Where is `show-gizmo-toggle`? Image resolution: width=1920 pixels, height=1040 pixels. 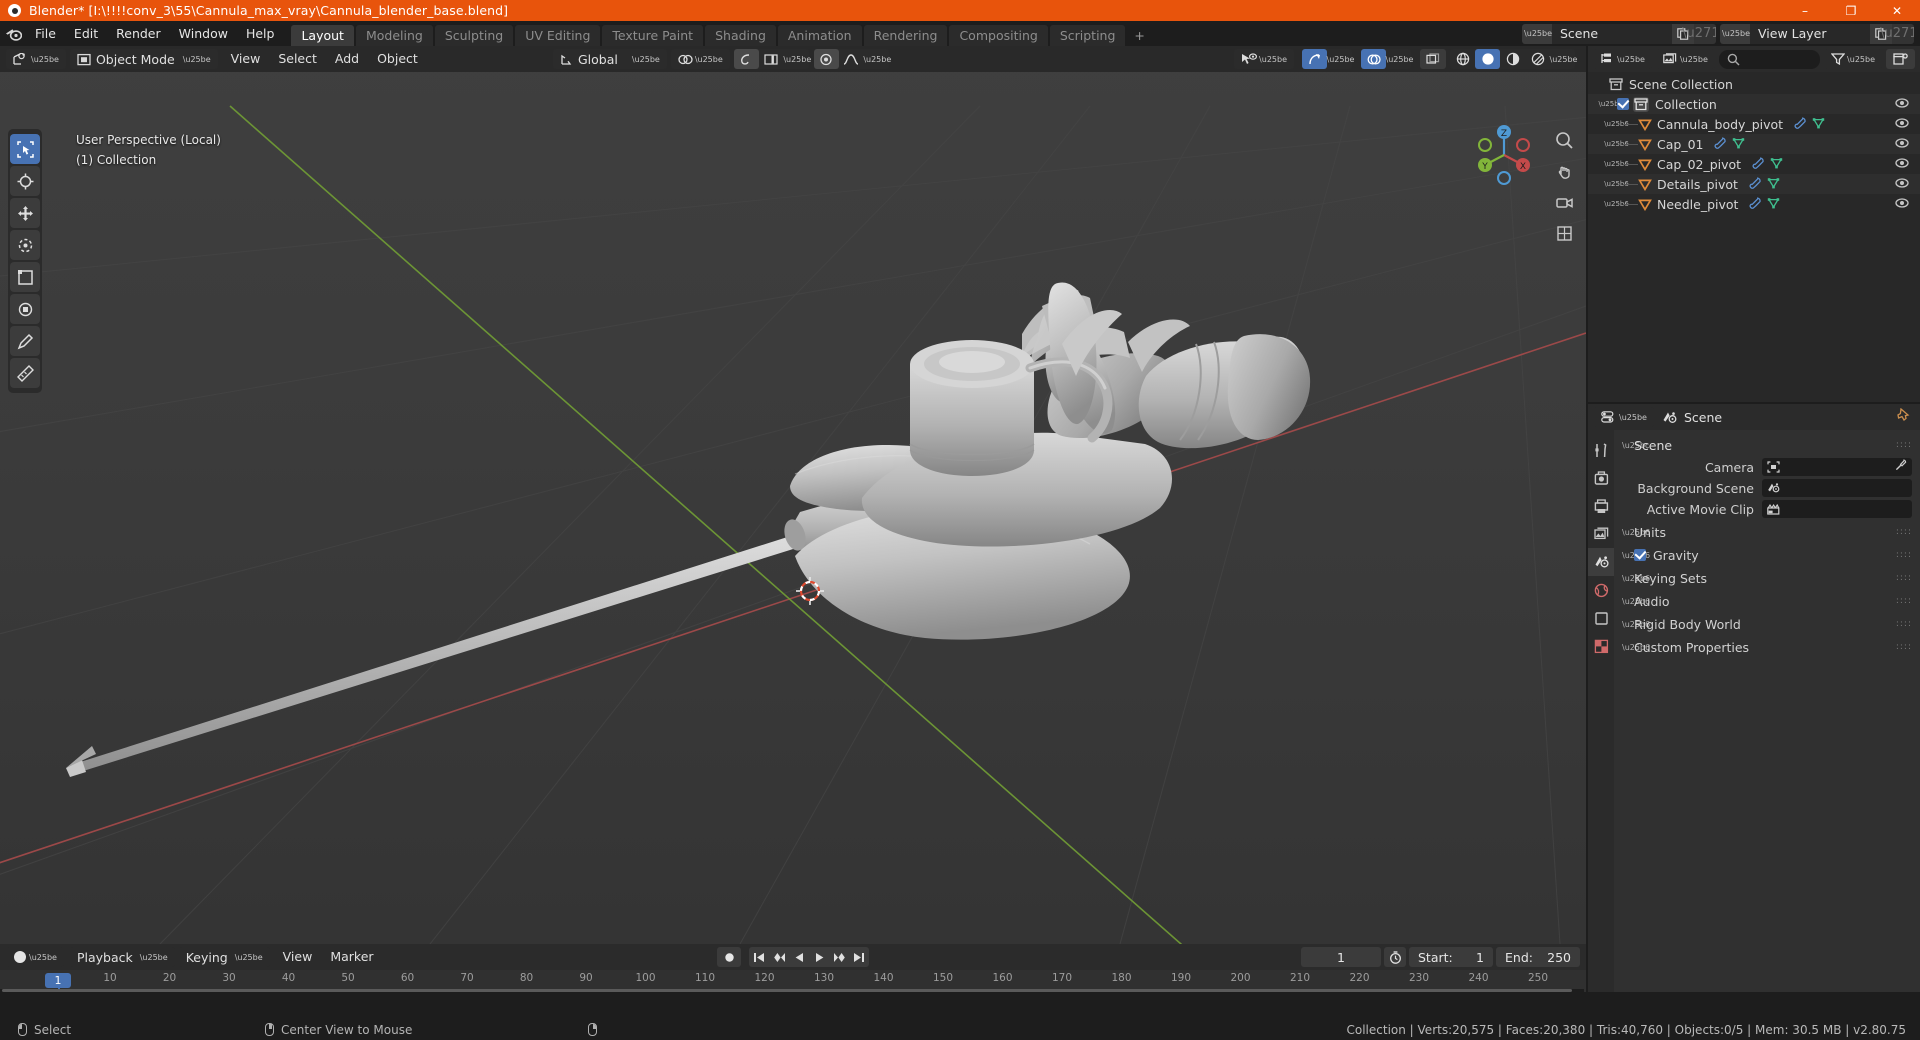 show-gizmo-toggle is located at coordinates (1314, 59).